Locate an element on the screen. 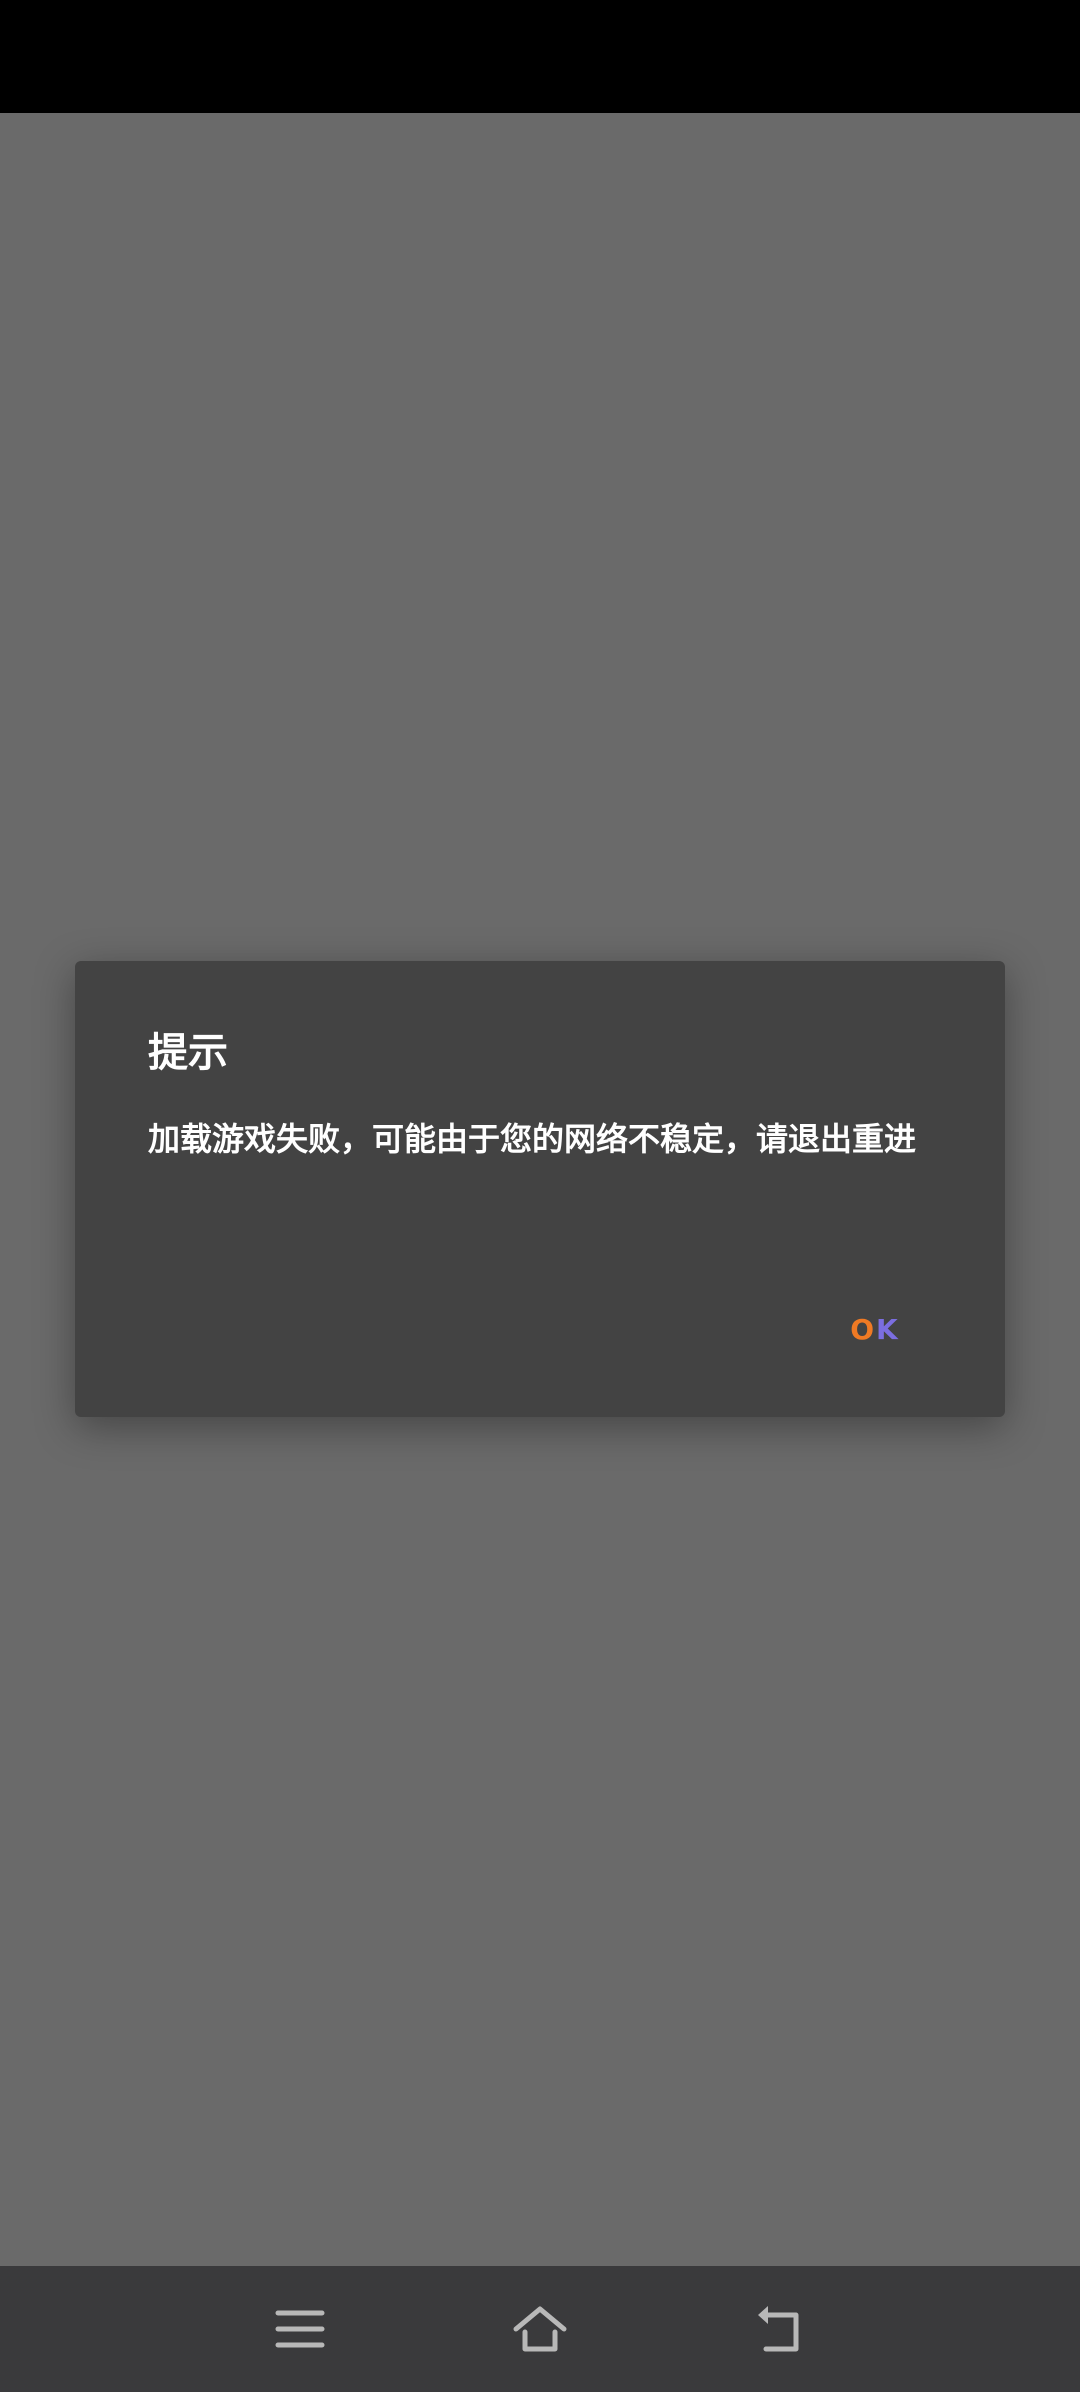  ok-label-k: K is located at coordinates (888, 1329).